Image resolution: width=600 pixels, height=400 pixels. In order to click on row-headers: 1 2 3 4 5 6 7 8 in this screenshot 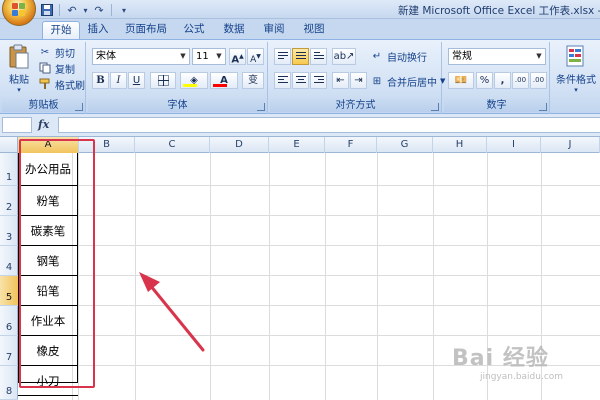, I will do `click(9, 276)`.